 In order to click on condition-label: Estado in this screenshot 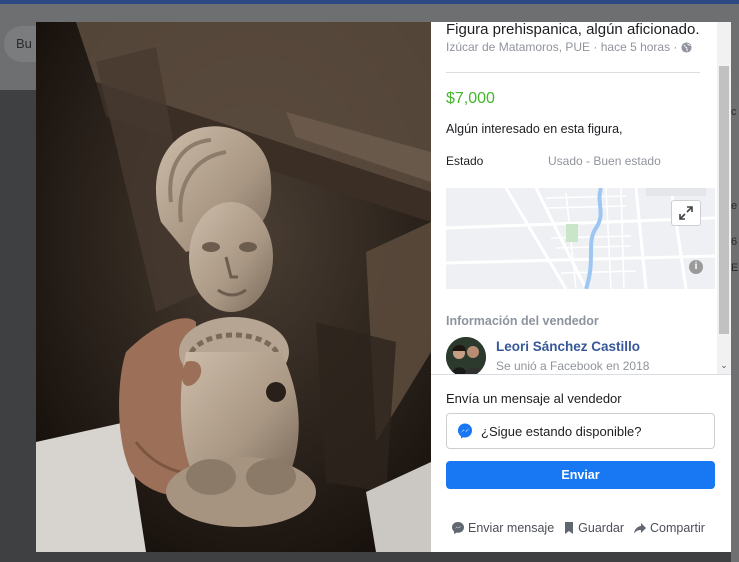, I will do `click(465, 161)`.